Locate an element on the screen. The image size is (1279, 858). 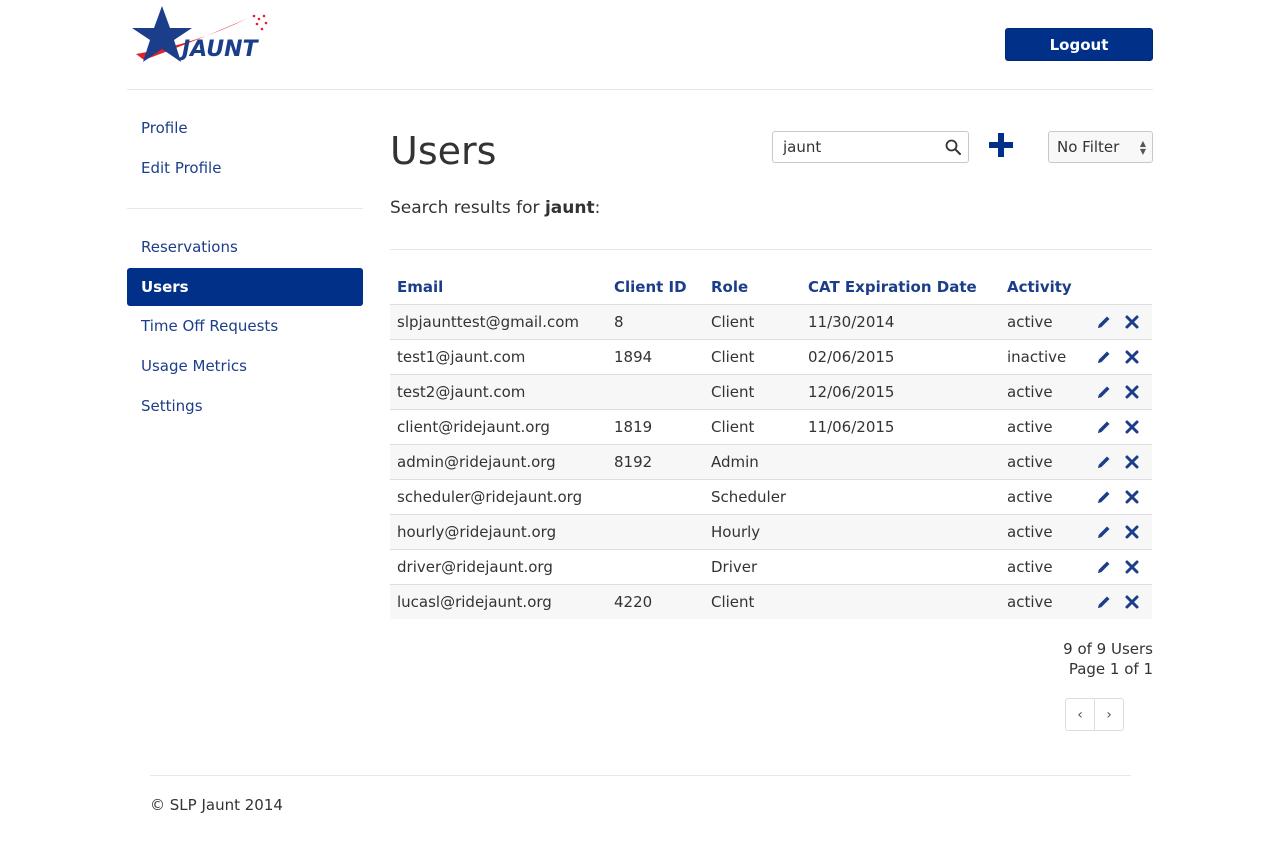
column-header-email: Email is located at coordinates (498, 287).